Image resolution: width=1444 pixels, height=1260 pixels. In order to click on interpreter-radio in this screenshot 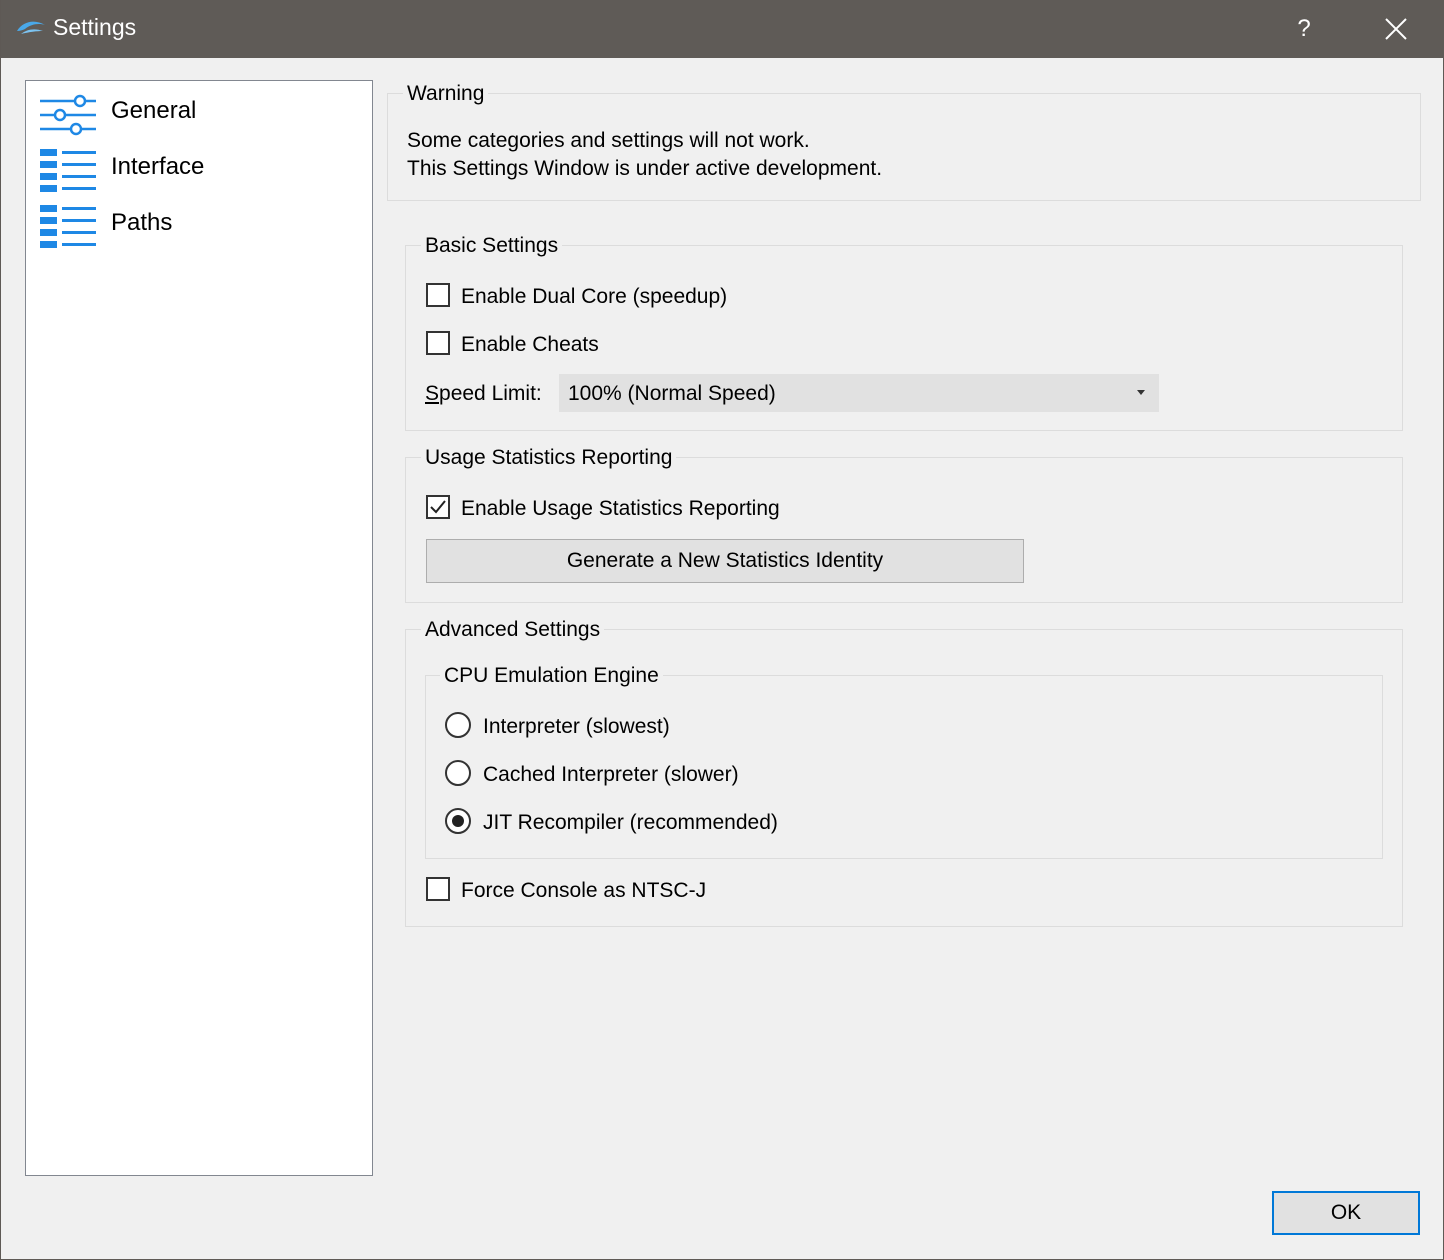, I will do `click(458, 725)`.